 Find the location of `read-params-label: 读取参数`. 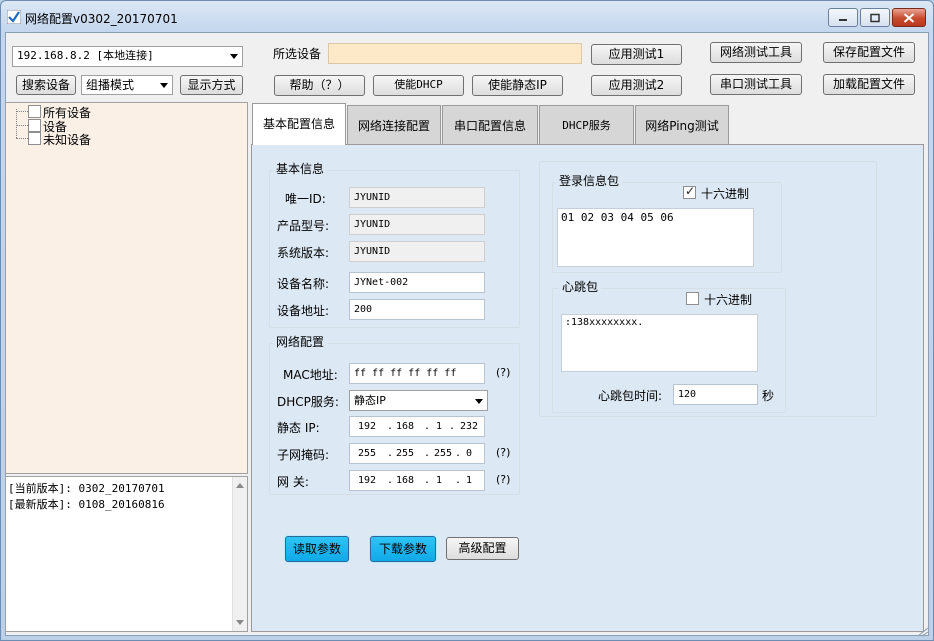

read-params-label: 读取参数 is located at coordinates (316, 549).